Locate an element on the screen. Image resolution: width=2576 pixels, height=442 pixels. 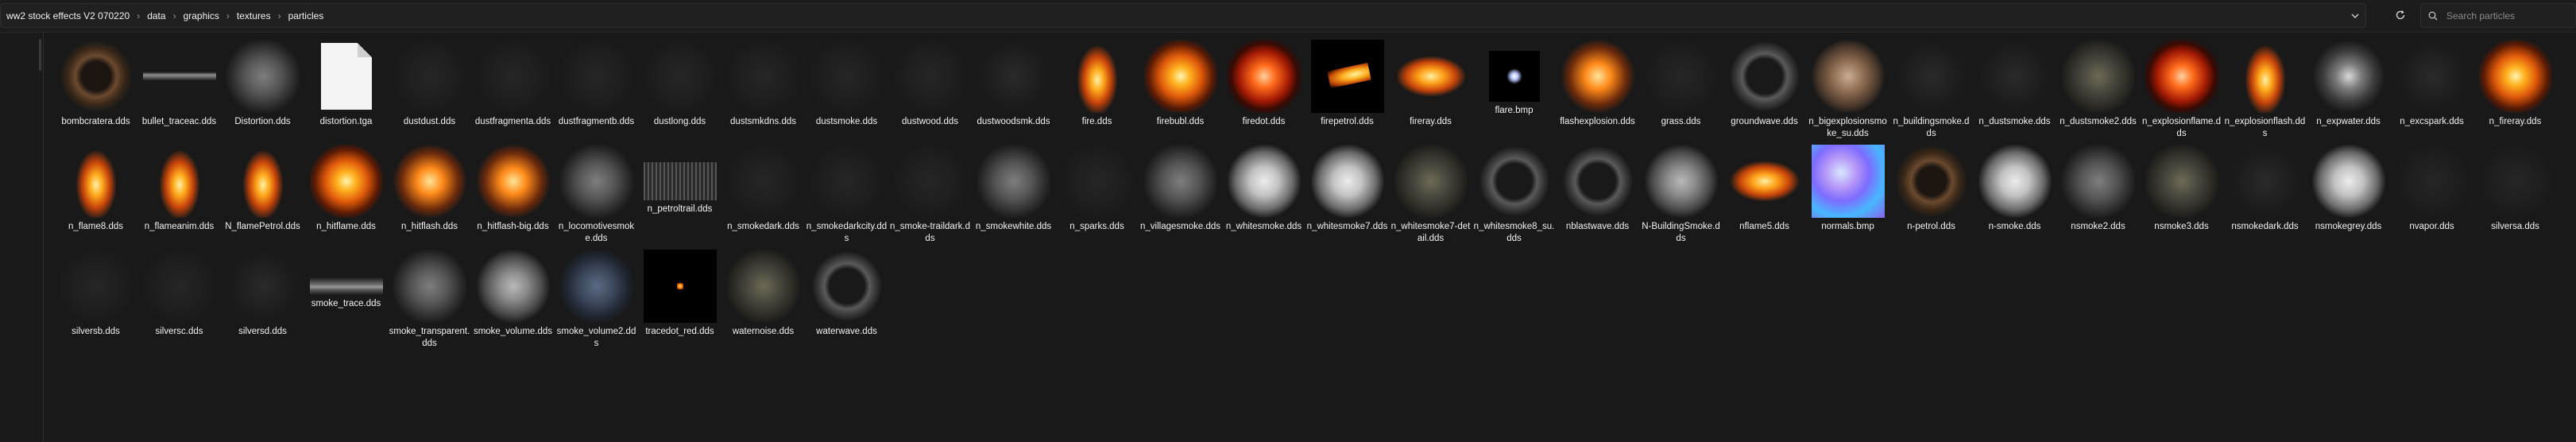
nav-scrollbar is located at coordinates (40, 55).